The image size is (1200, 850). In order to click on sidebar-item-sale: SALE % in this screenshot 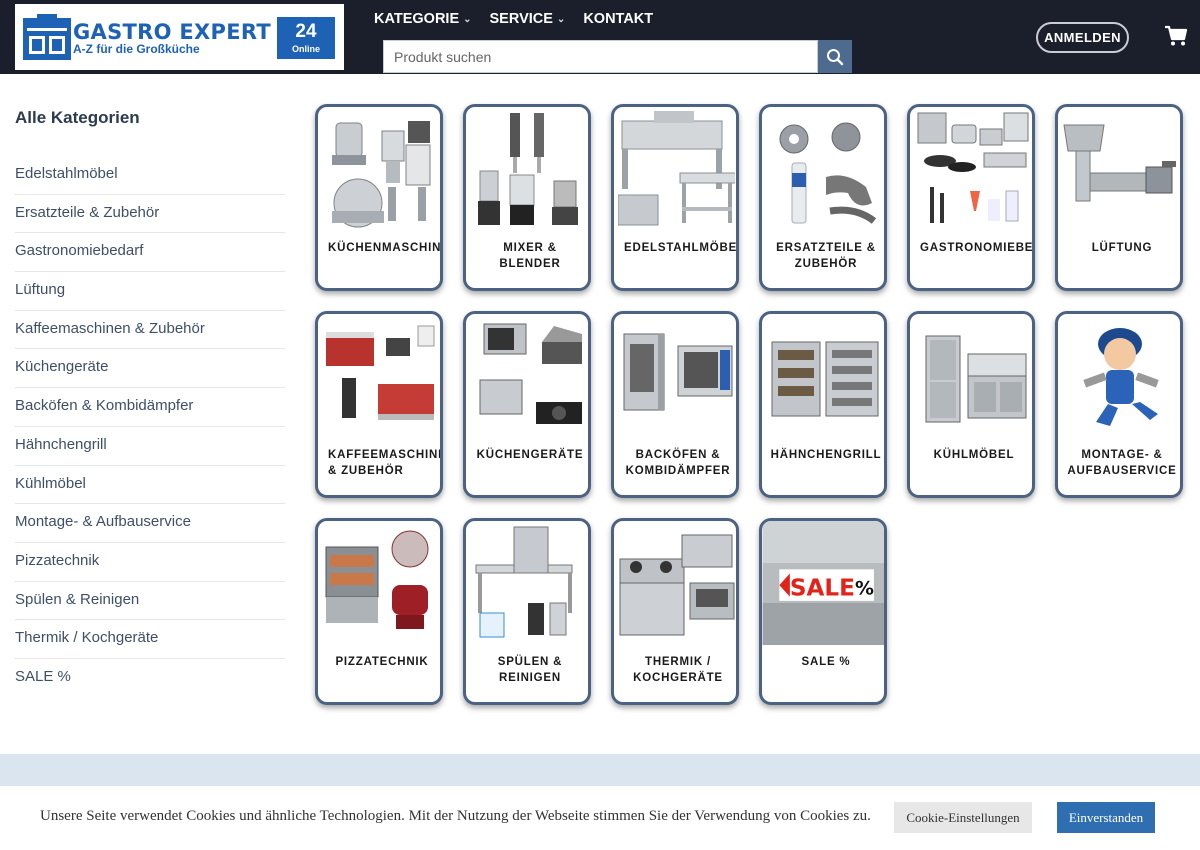, I will do `click(150, 678)`.